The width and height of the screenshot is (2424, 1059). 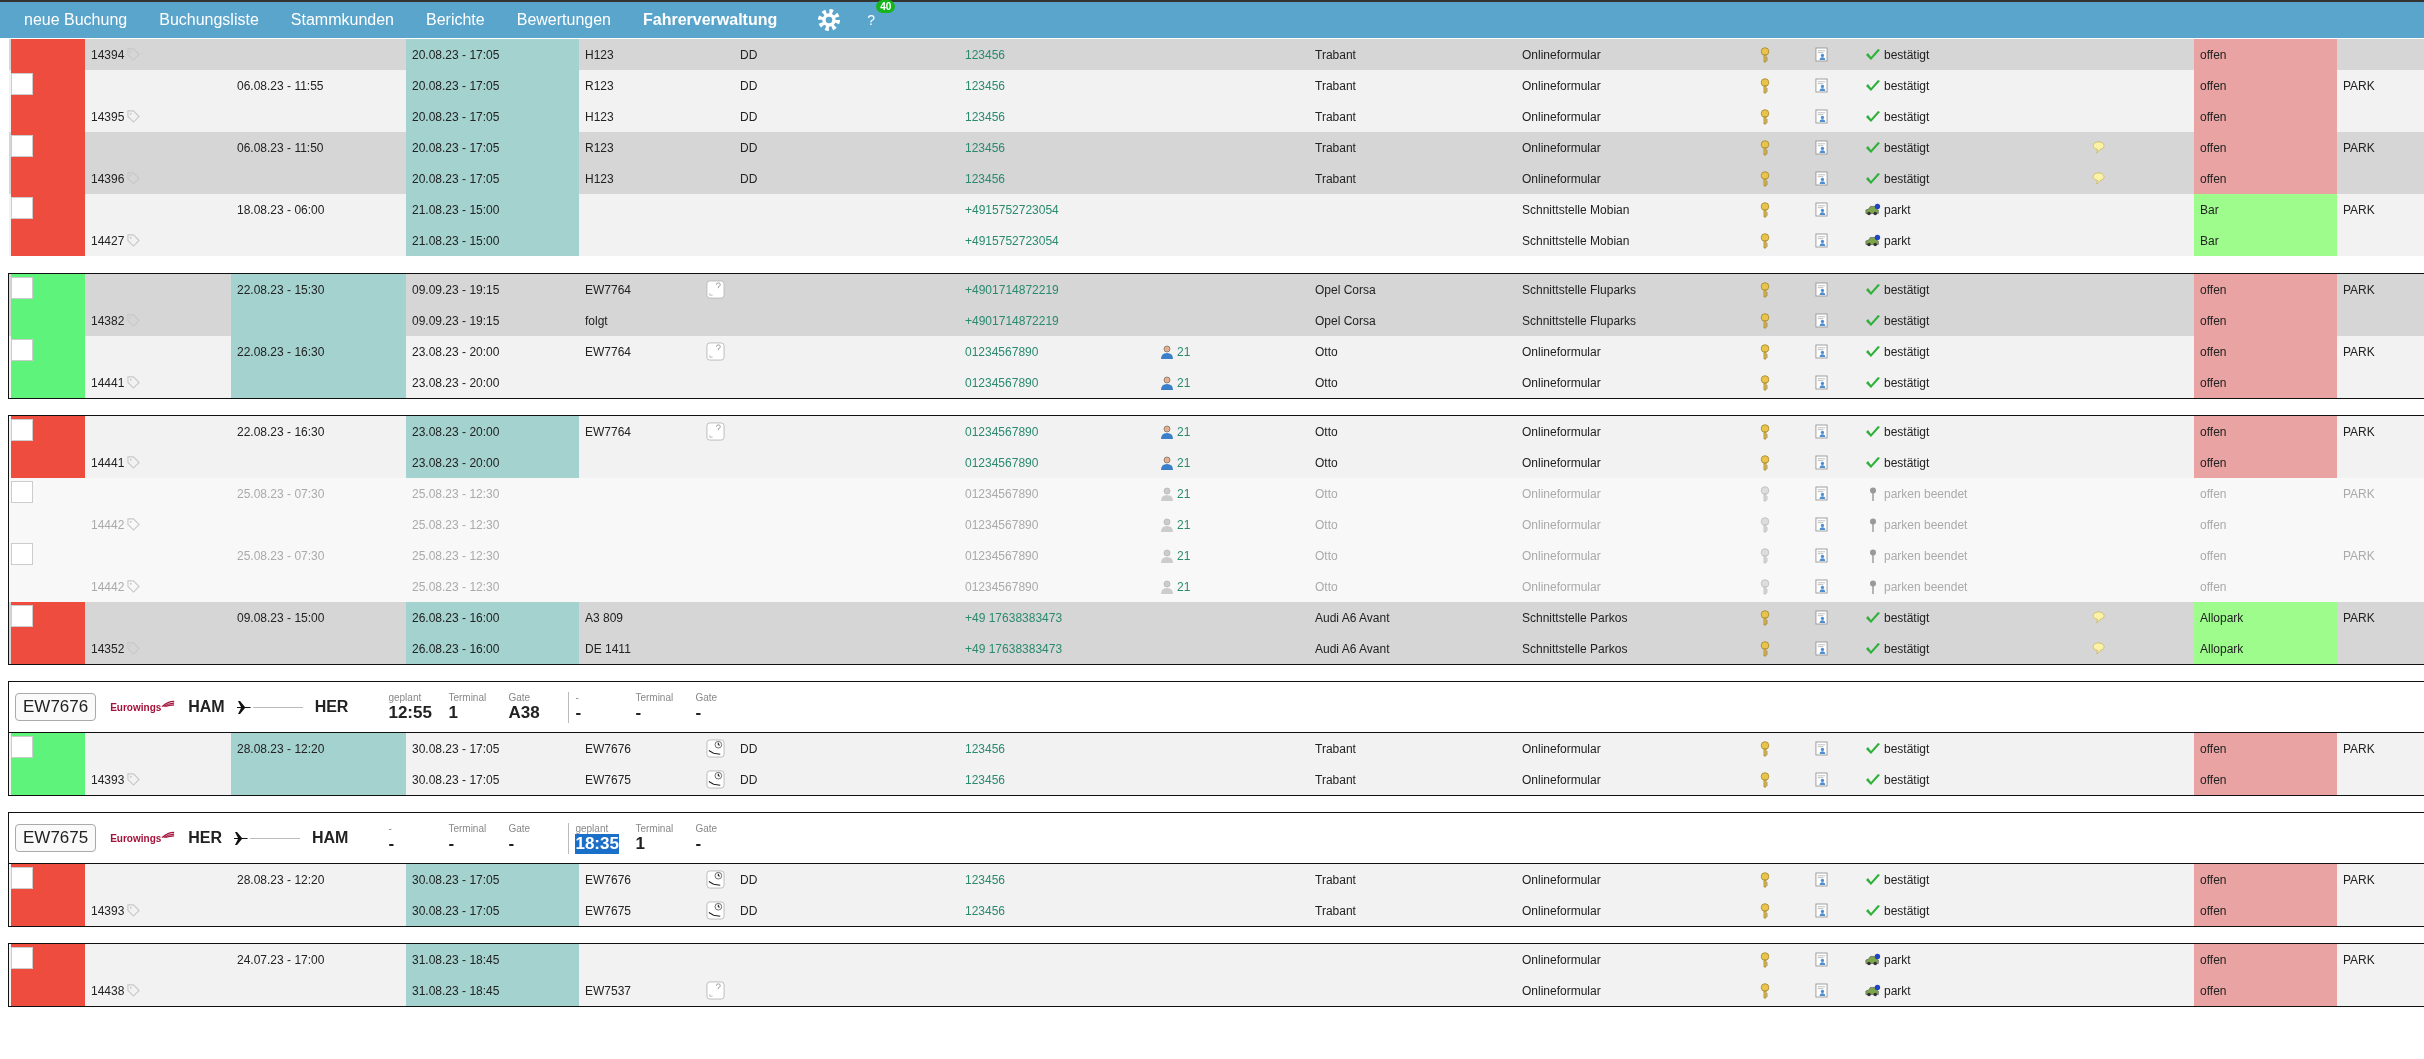 What do you see at coordinates (710, 20) in the screenshot?
I see `nav-link: Fahrerverwaltung` at bounding box center [710, 20].